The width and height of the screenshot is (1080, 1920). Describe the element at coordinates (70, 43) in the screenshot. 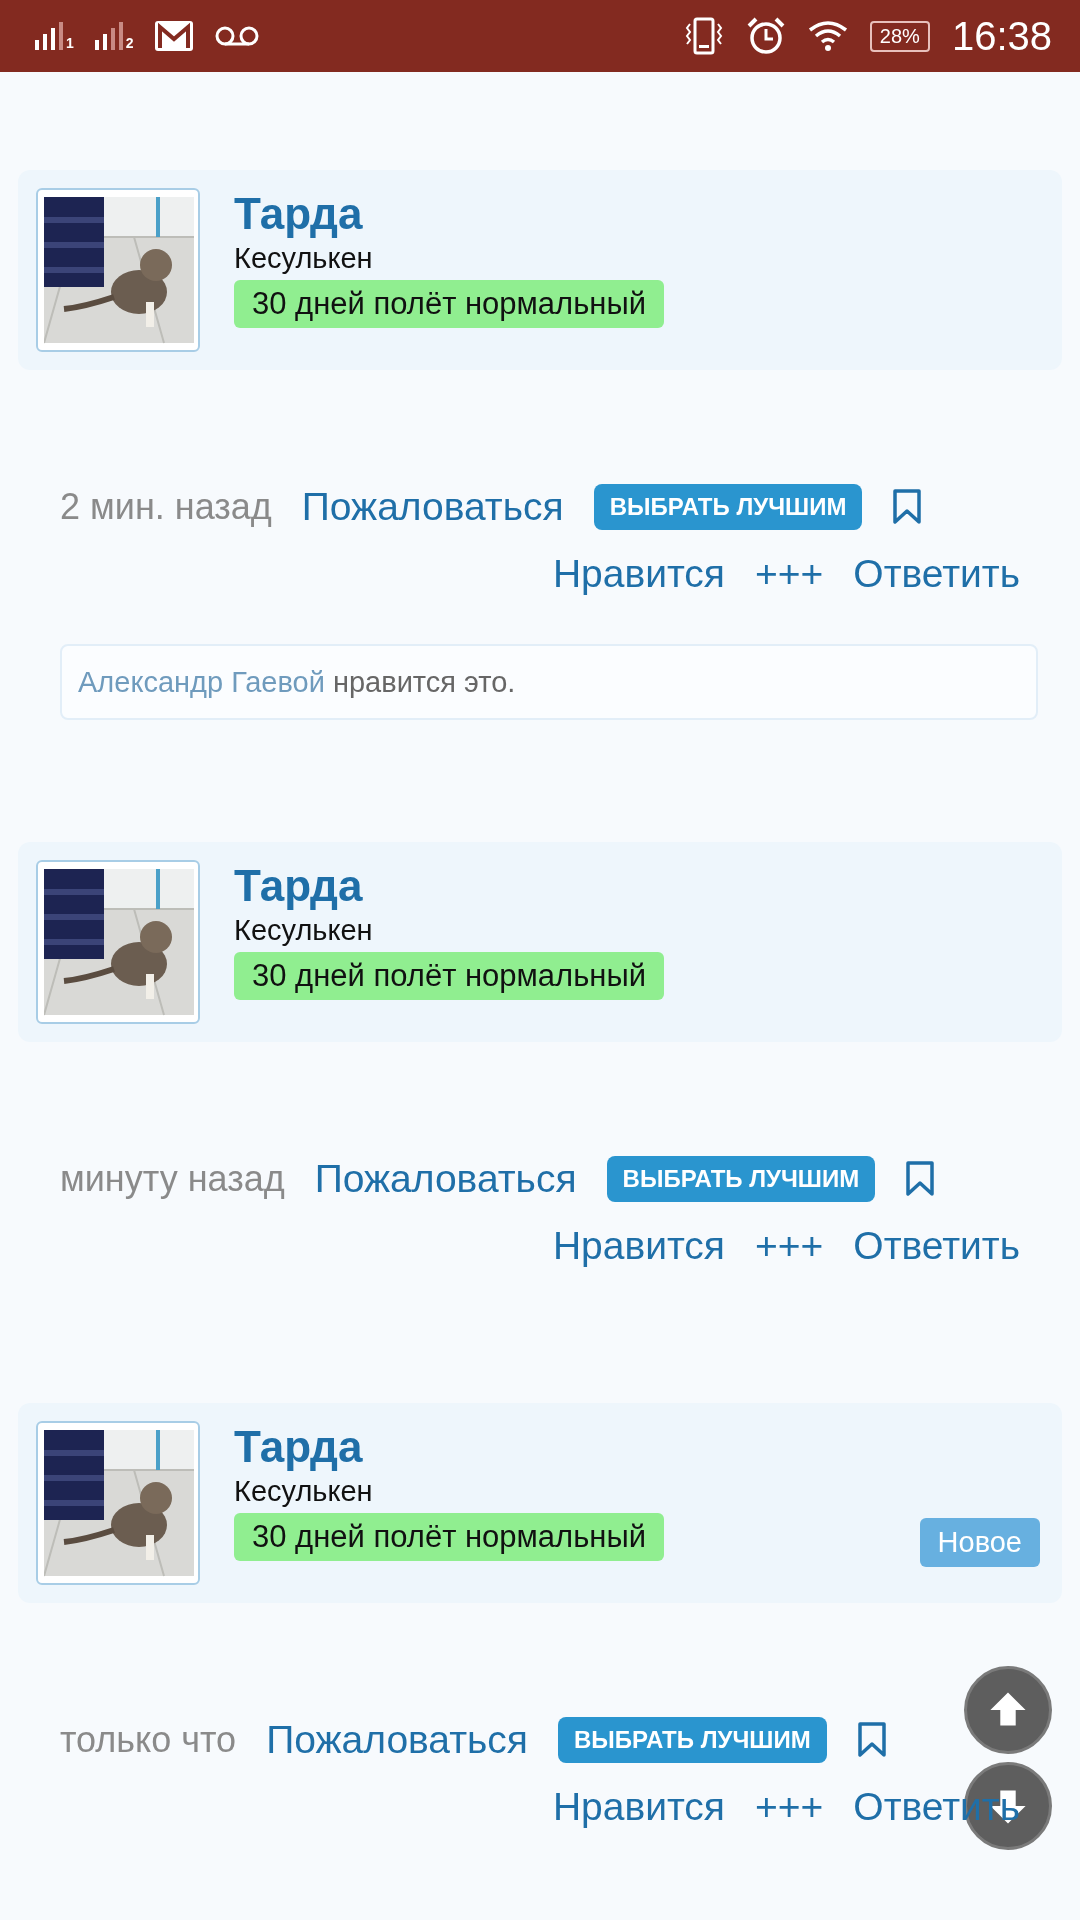

I see `sim-number: 1` at that location.